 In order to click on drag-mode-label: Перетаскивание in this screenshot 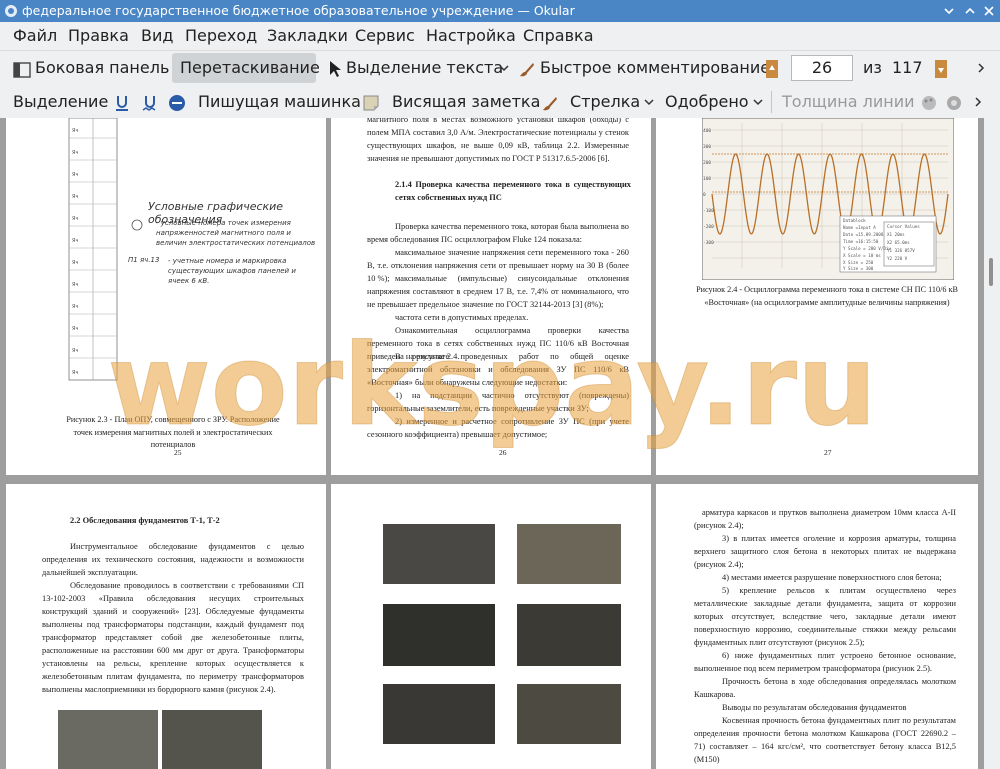, I will do `click(250, 67)`.